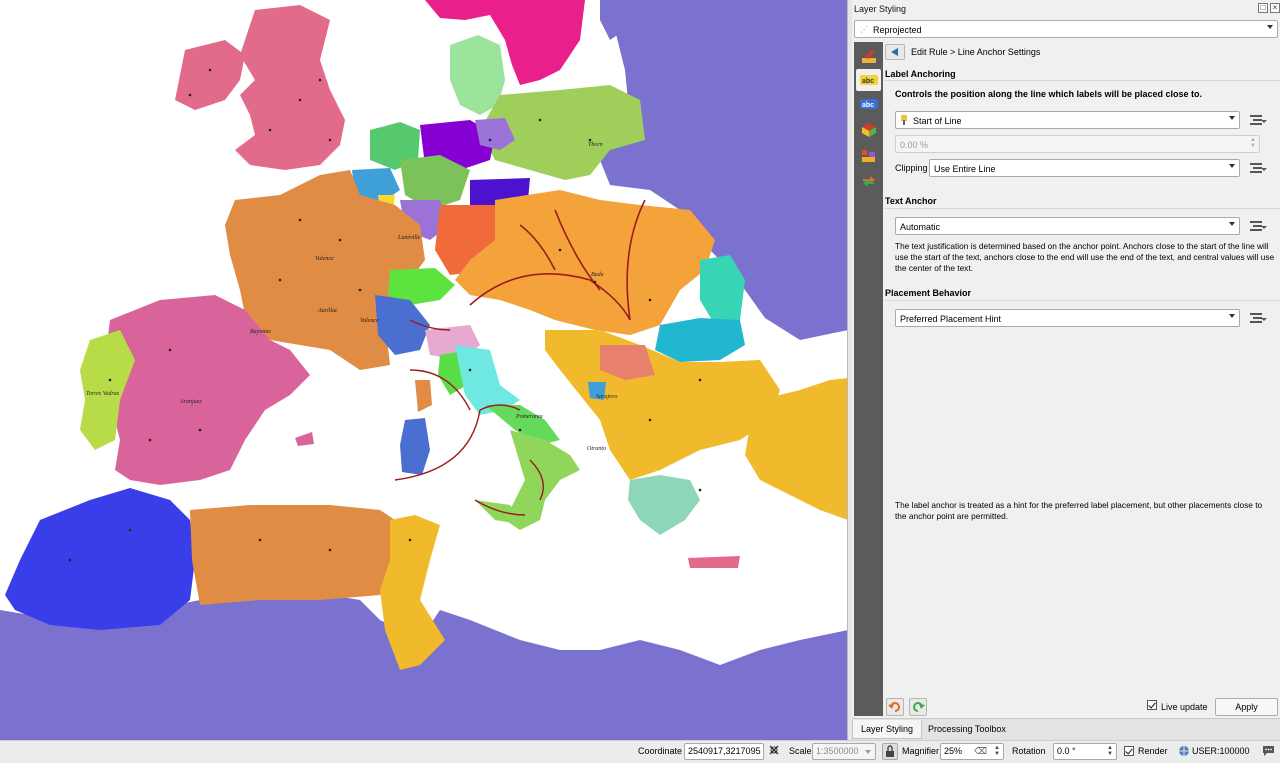 The height and width of the screenshot is (763, 1280). I want to click on text-anchor-select: Automatic, so click(1067, 226).